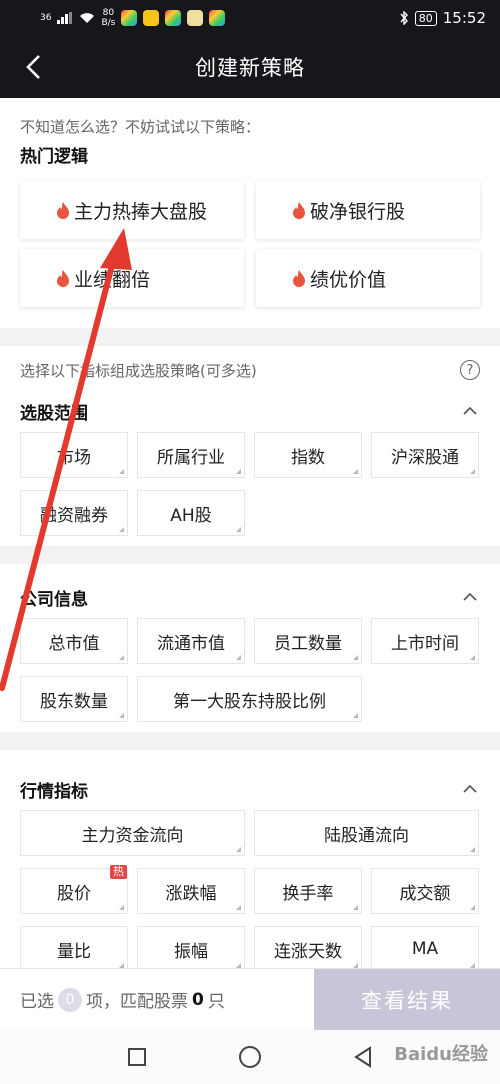 This screenshot has height=1084, width=500. What do you see at coordinates (250, 670) in the screenshot?
I see `indicator-chip-grid: 总市值 流通市值 员工数量 上市时间 股东数量 第一大股东持股比例` at bounding box center [250, 670].